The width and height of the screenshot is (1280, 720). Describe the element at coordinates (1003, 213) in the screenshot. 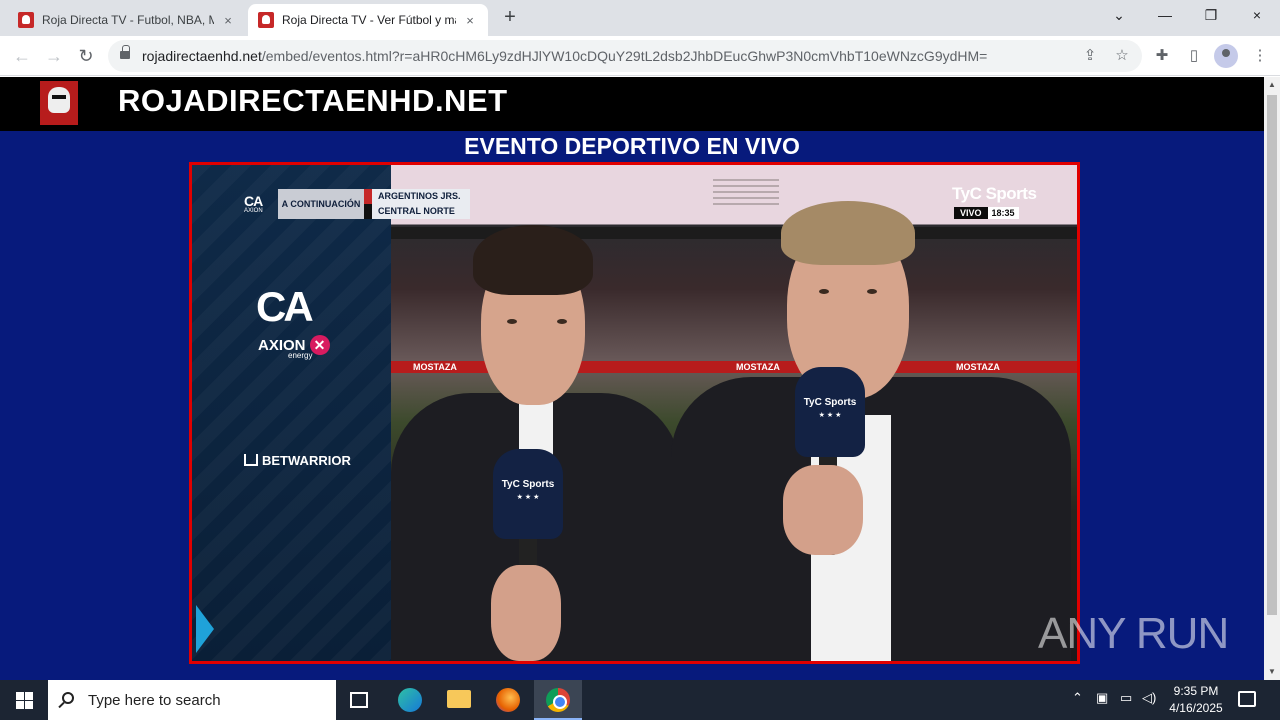

I see `game-clock: 18:35` at that location.